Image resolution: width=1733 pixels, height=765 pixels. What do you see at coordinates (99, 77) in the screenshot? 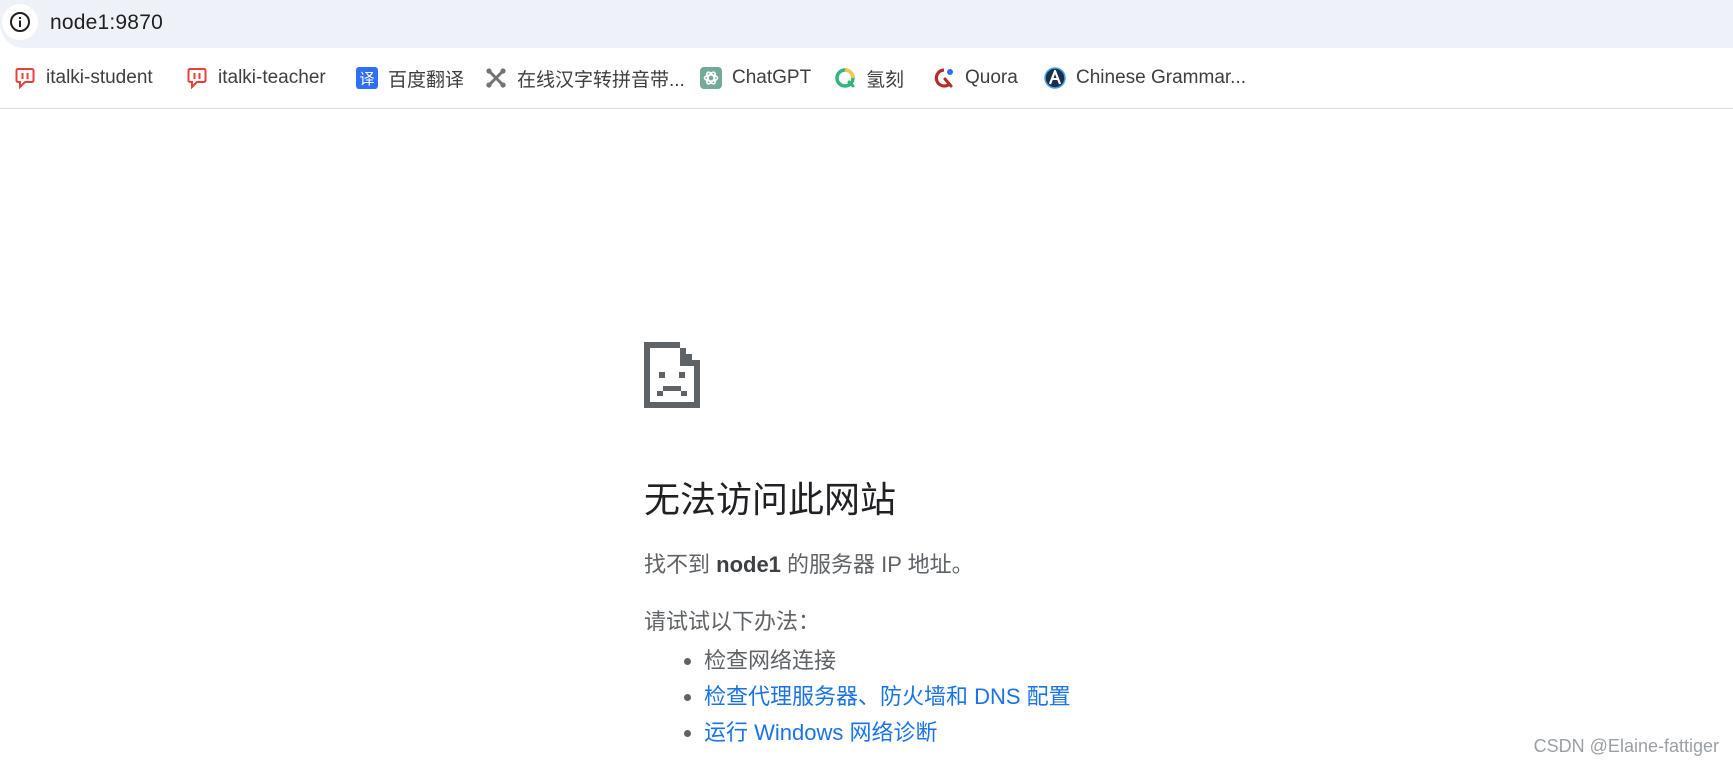
I see `bookmark-label: italki-student` at bounding box center [99, 77].